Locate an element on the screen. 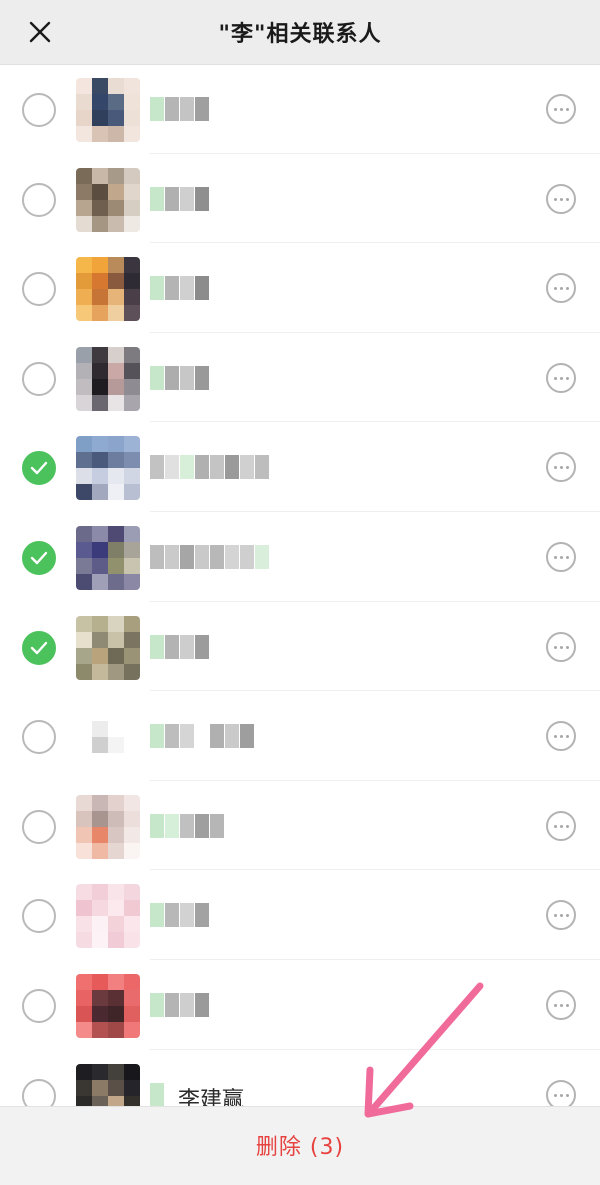  page-title: "李"相关联系人 is located at coordinates (300, 34).